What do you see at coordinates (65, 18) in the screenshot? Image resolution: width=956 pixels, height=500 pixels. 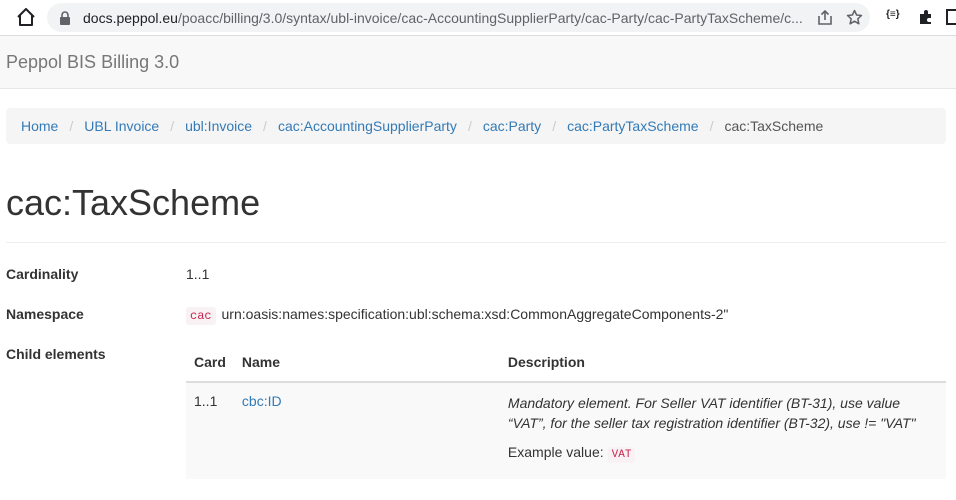 I see `lock-icon` at bounding box center [65, 18].